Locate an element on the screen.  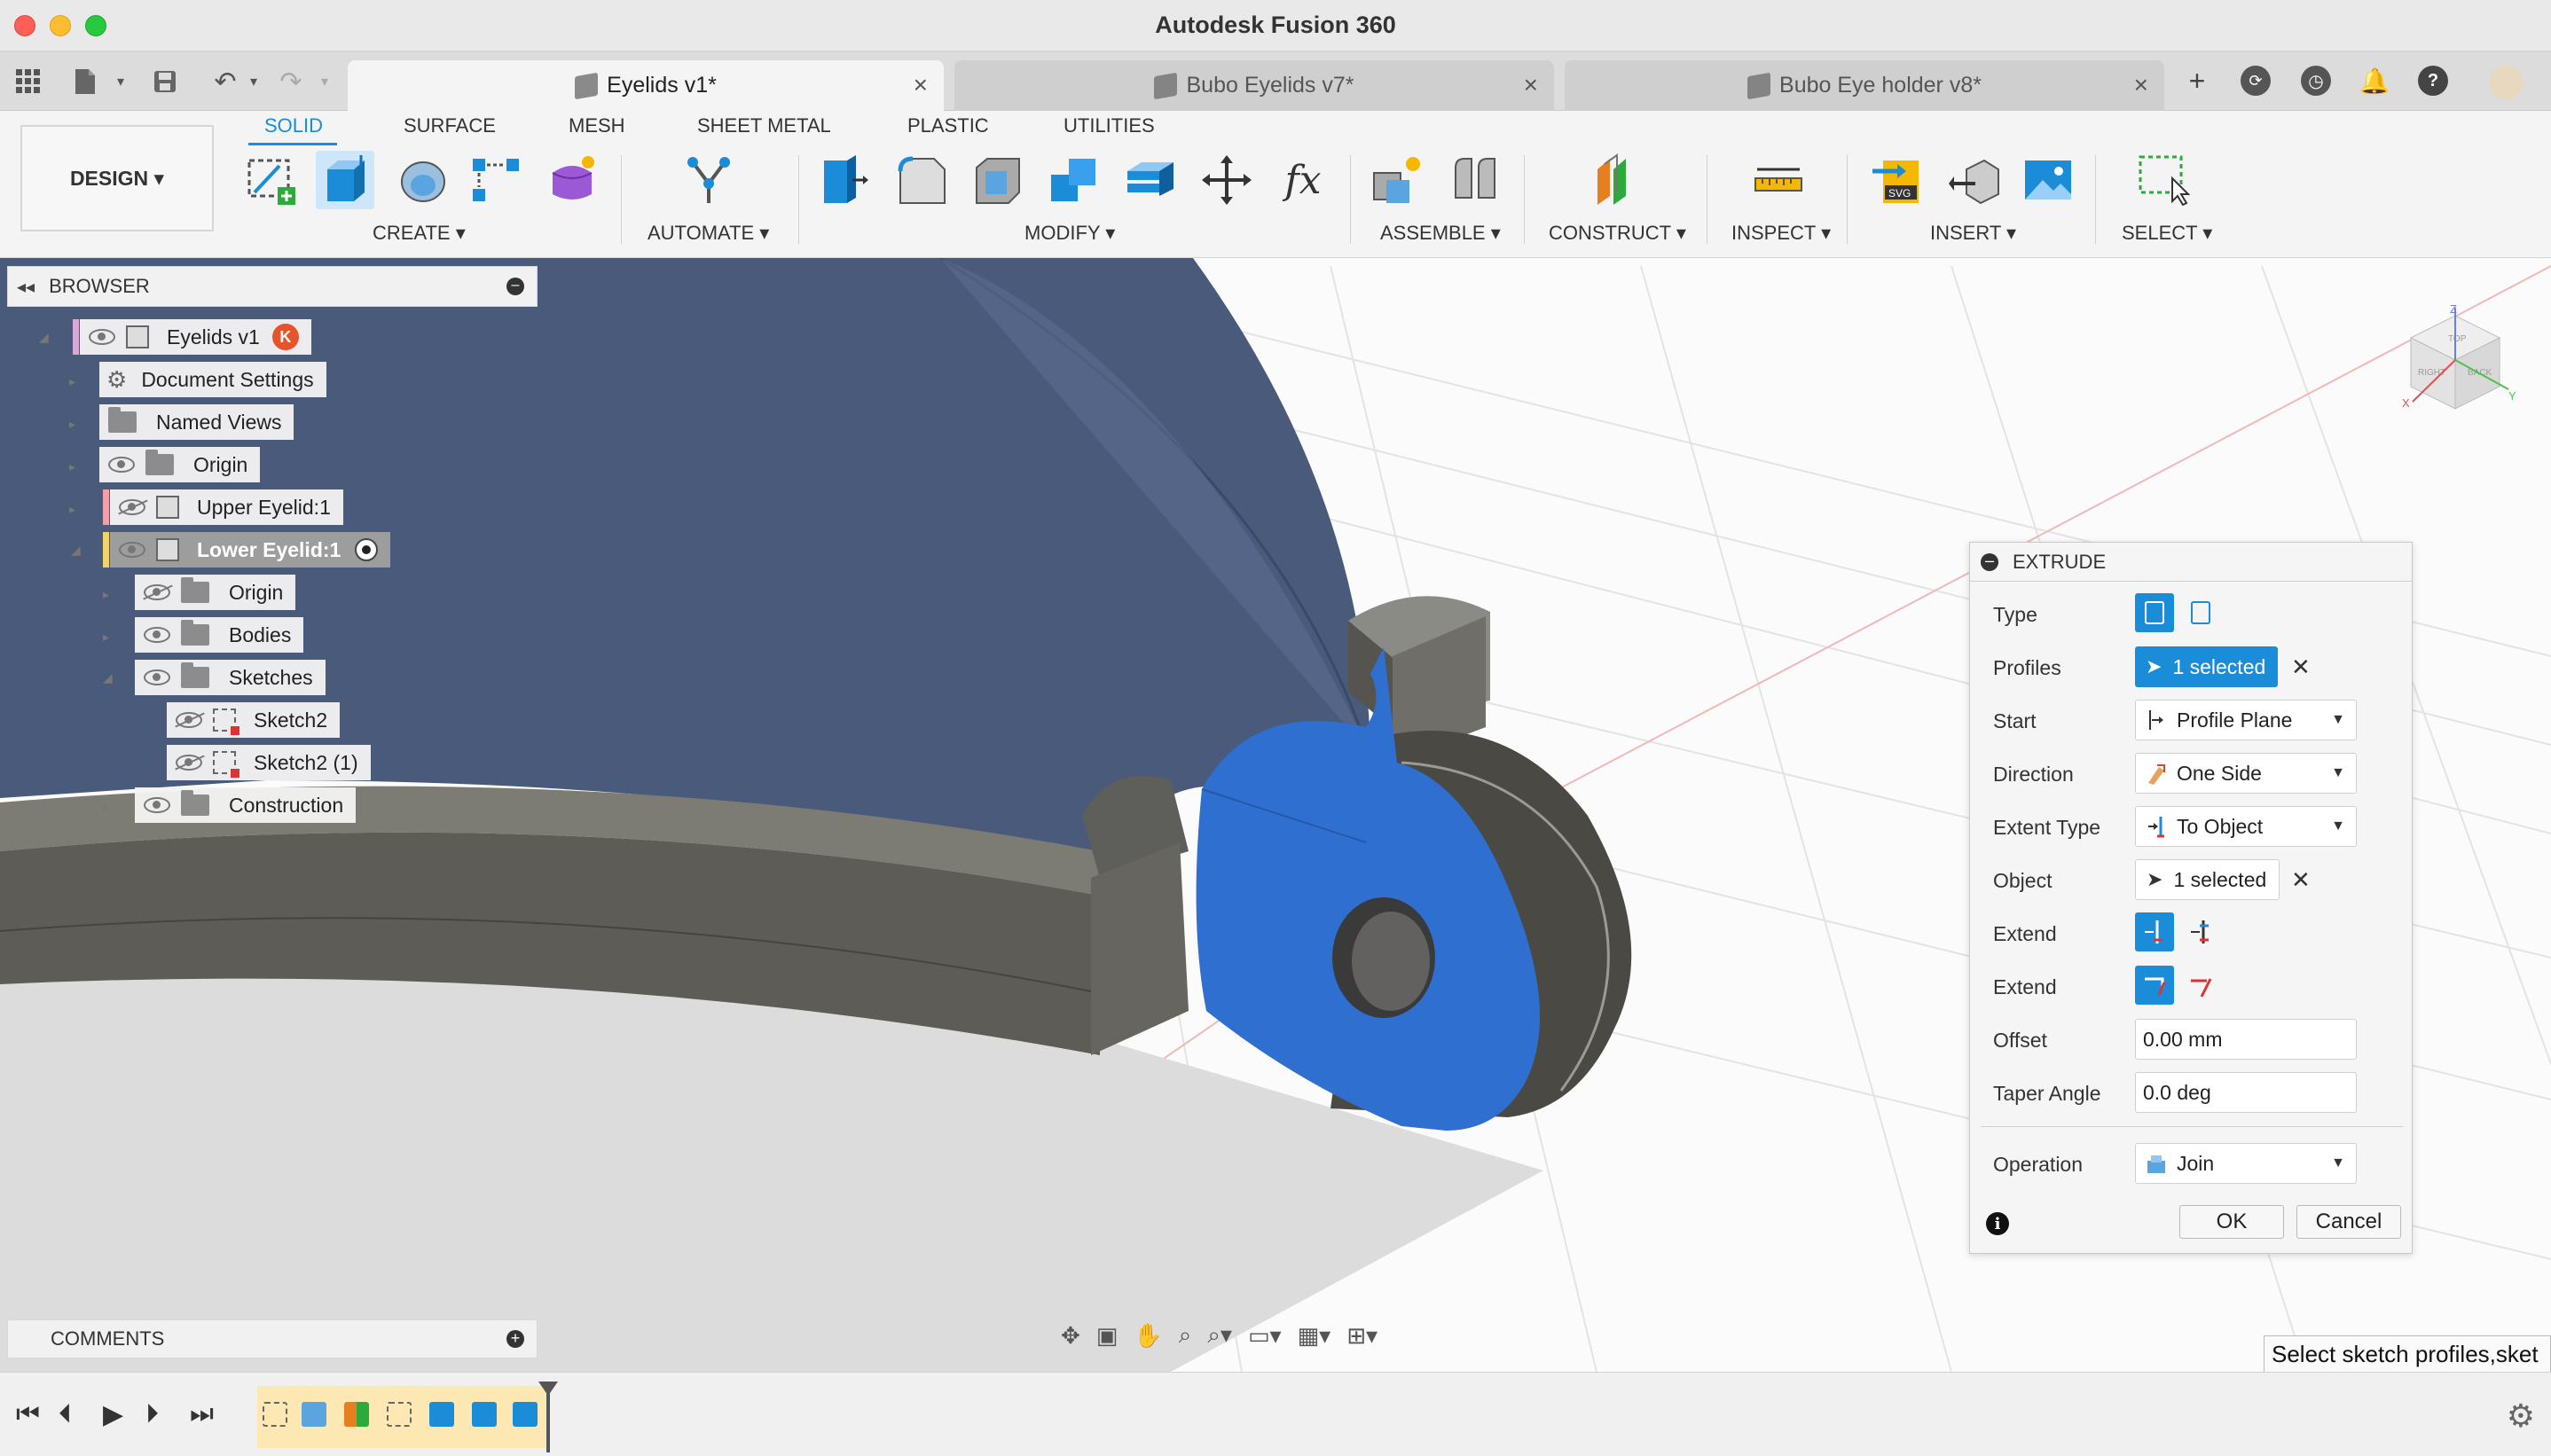
inspect-menu: INSPECT ▾ is located at coordinates (1781, 233).